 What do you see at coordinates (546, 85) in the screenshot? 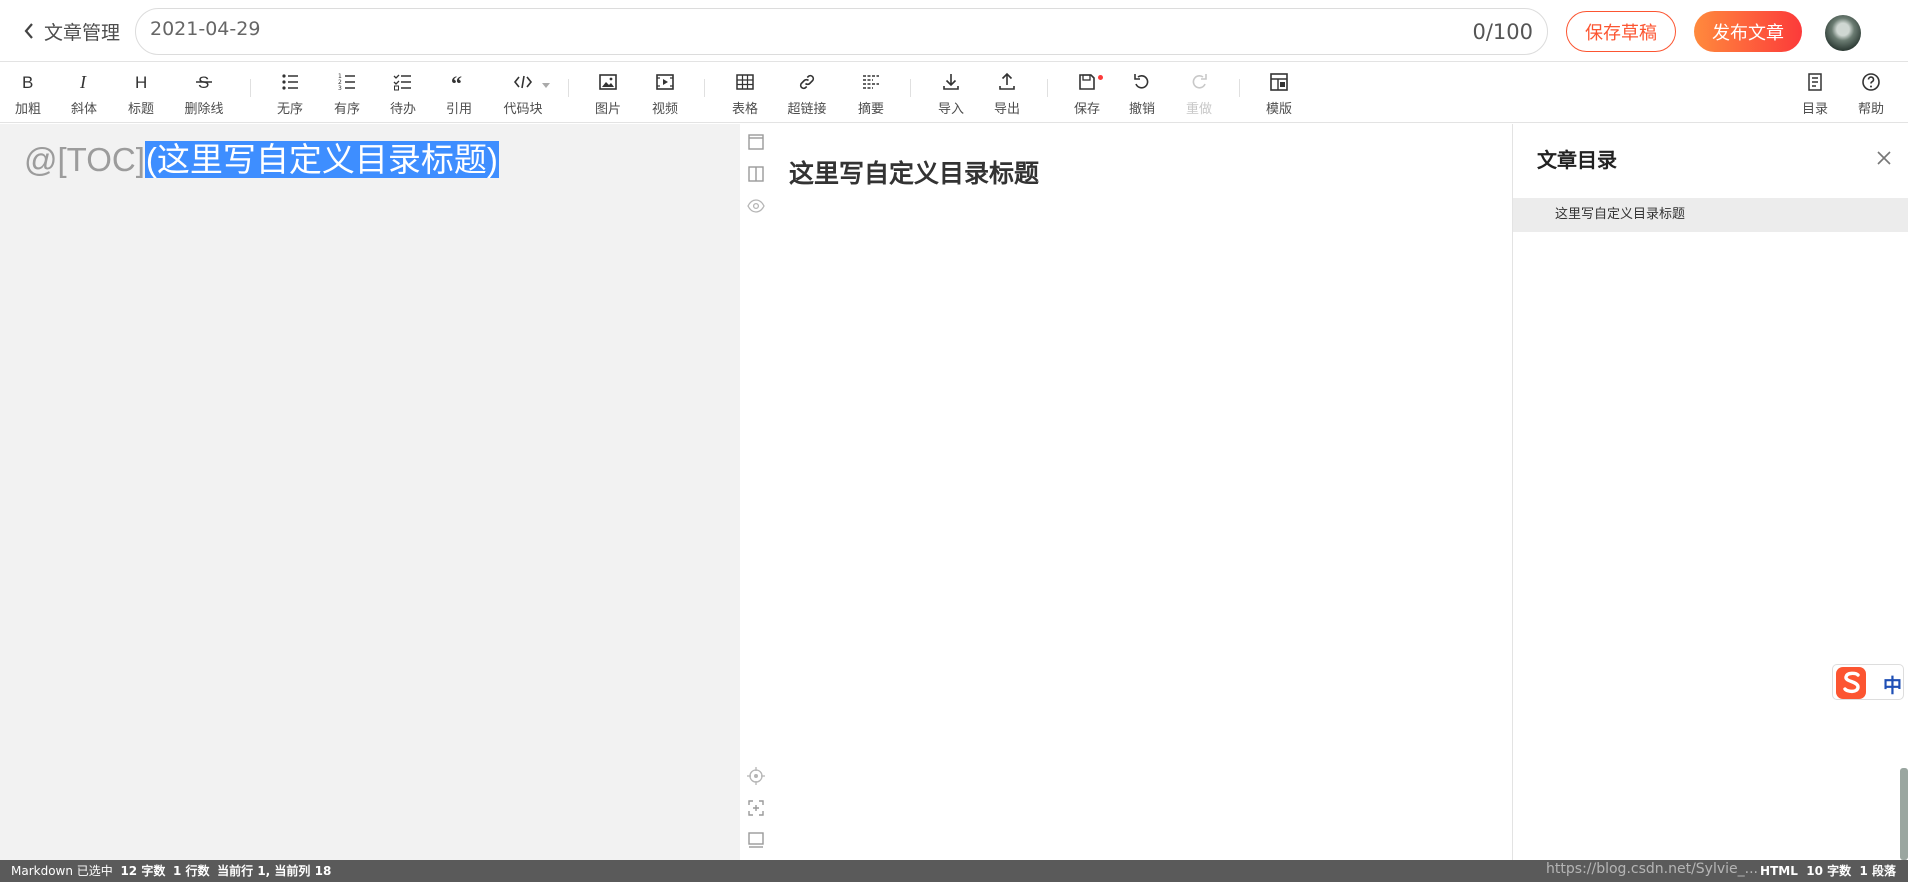
I see `chevron-down-icon` at bounding box center [546, 85].